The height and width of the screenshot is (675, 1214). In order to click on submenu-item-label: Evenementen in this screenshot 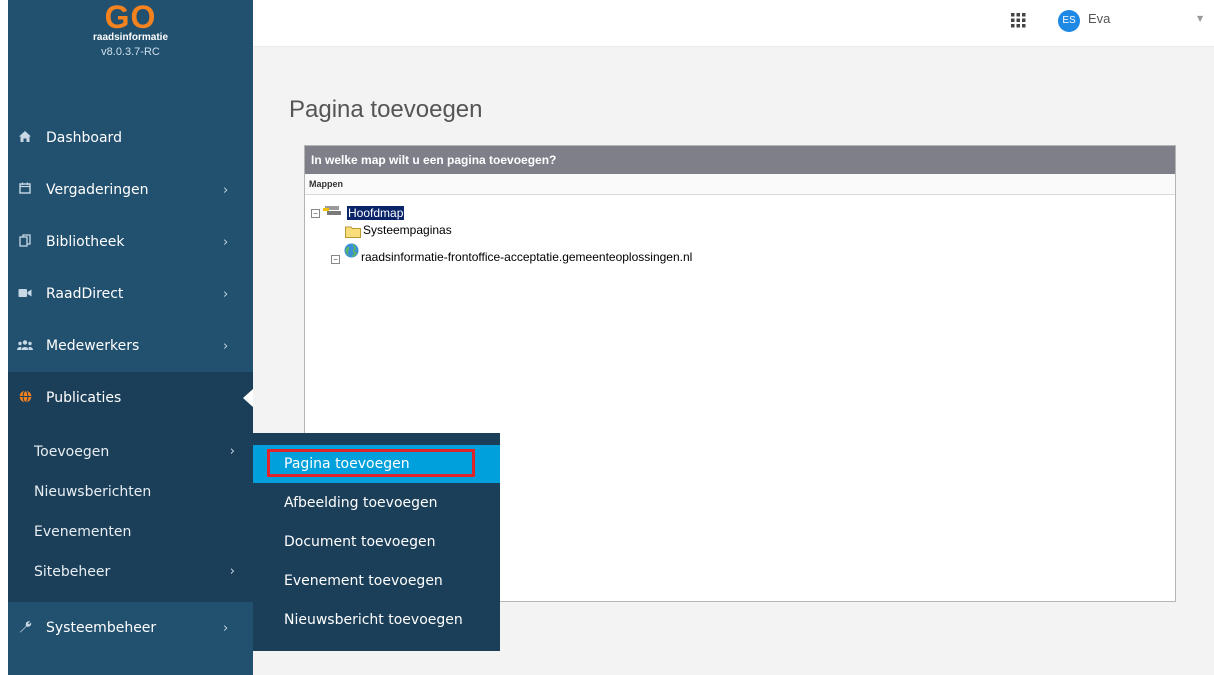, I will do `click(83, 532)`.